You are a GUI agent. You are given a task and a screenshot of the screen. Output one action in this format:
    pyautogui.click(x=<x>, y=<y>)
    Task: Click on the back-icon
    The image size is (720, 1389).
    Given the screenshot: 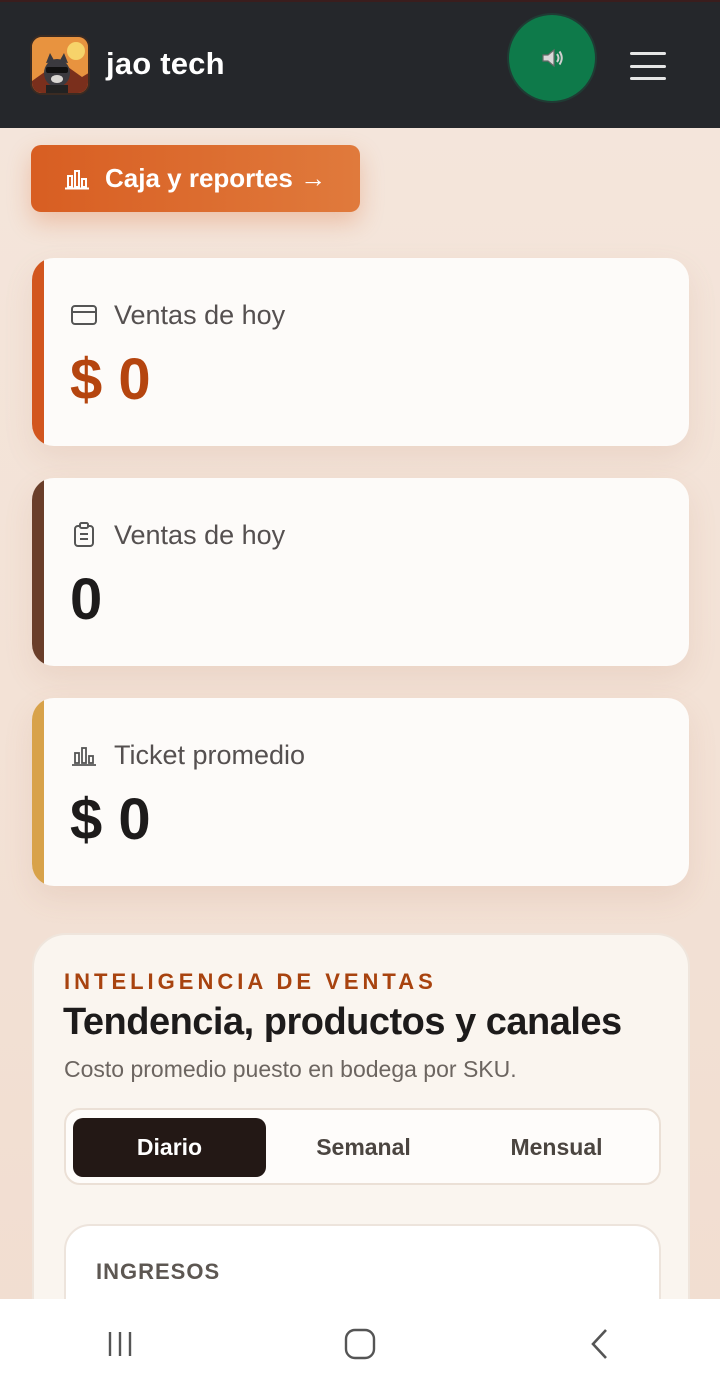 What is the action you would take?
    pyautogui.click(x=600, y=1344)
    